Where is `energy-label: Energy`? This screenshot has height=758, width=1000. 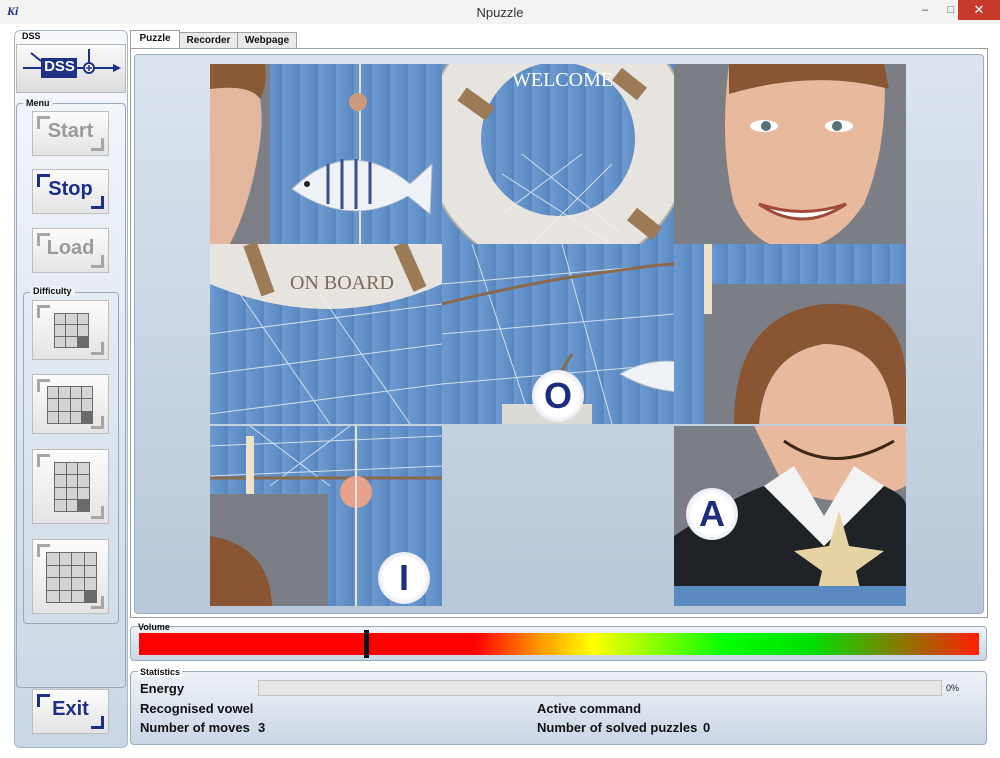 energy-label: Energy is located at coordinates (162, 688).